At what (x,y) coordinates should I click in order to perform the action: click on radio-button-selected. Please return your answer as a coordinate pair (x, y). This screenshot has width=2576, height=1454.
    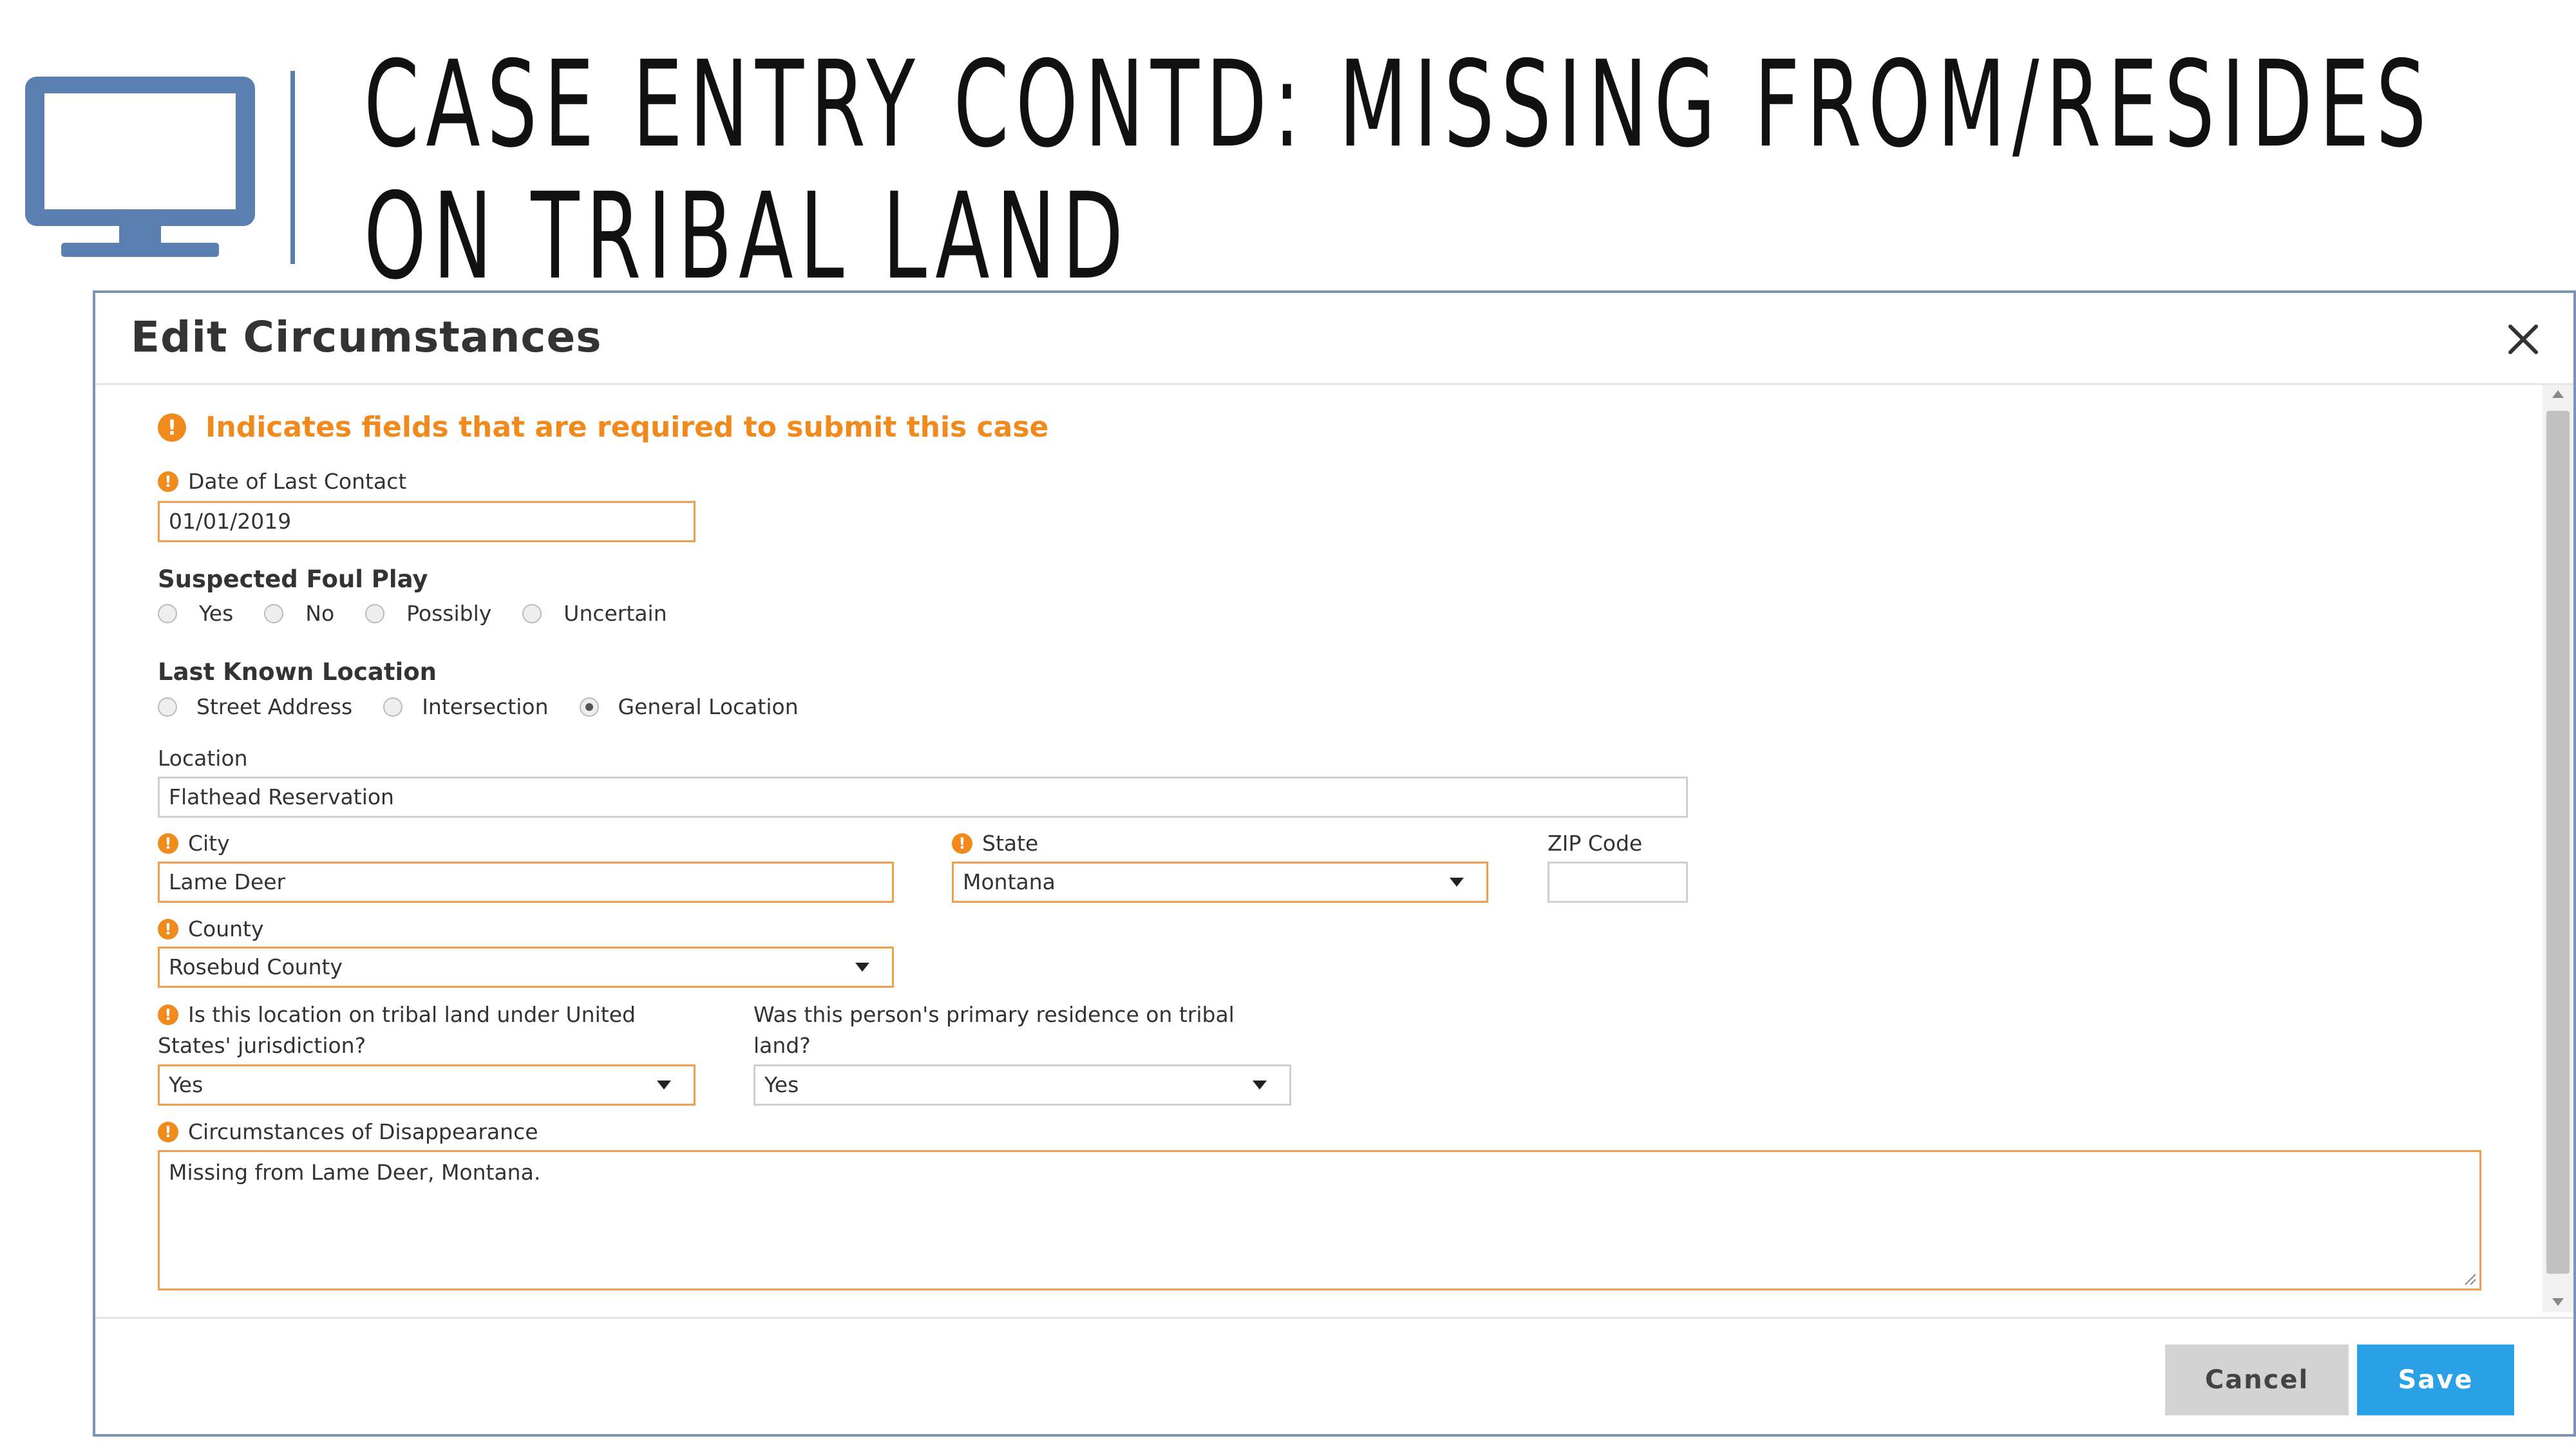
    Looking at the image, I should click on (589, 707).